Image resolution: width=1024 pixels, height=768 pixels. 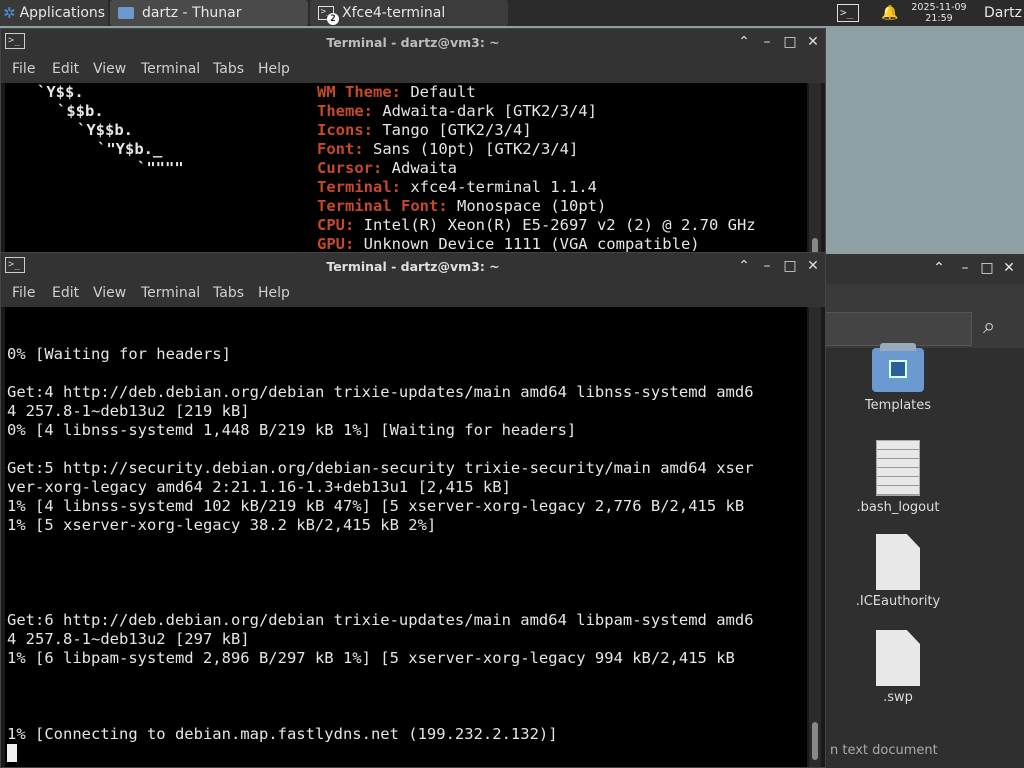 I want to click on info-line: Theme: Adwaita-dark [GTK2/3/4], so click(x=457, y=111).